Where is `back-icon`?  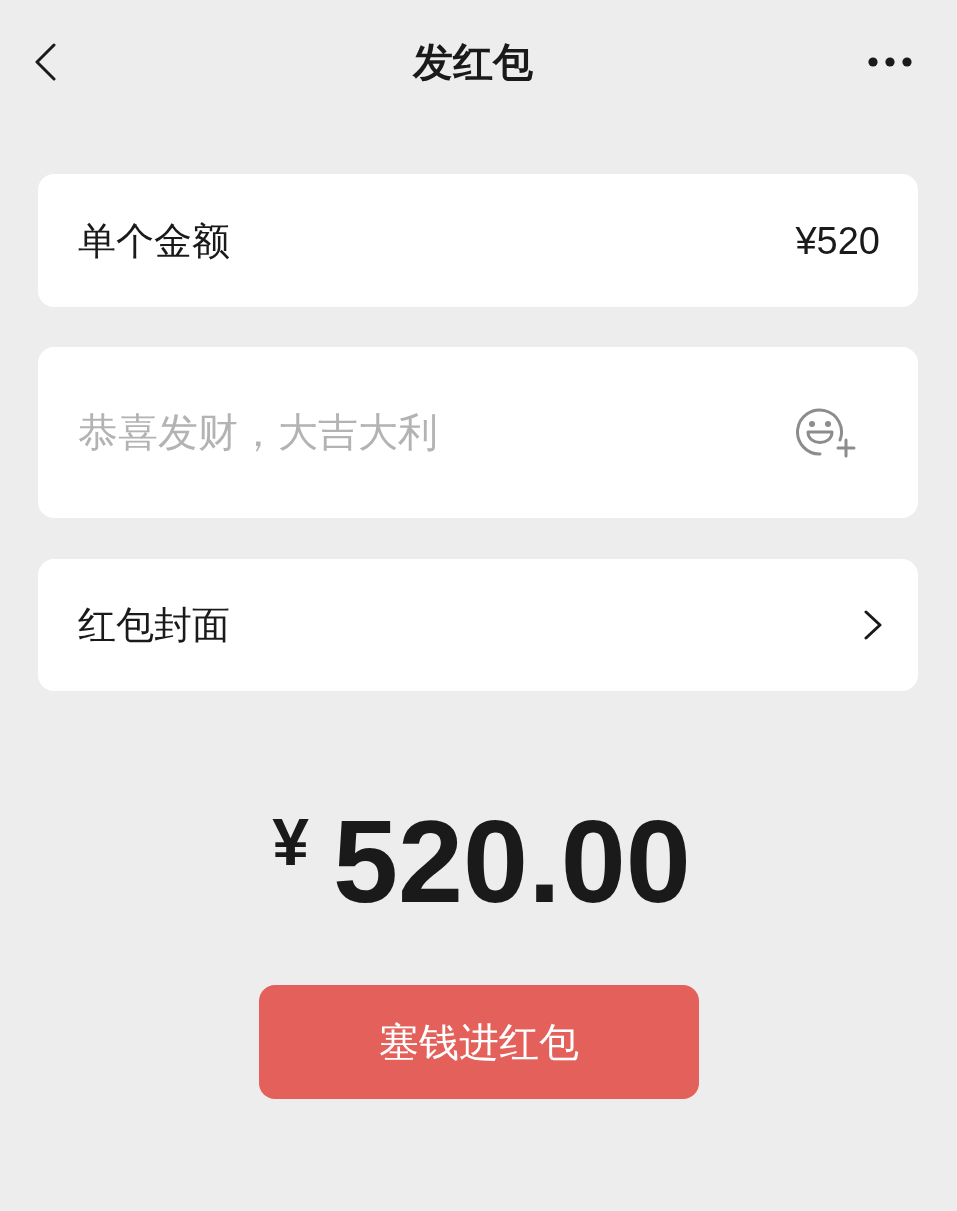
back-icon is located at coordinates (45, 62).